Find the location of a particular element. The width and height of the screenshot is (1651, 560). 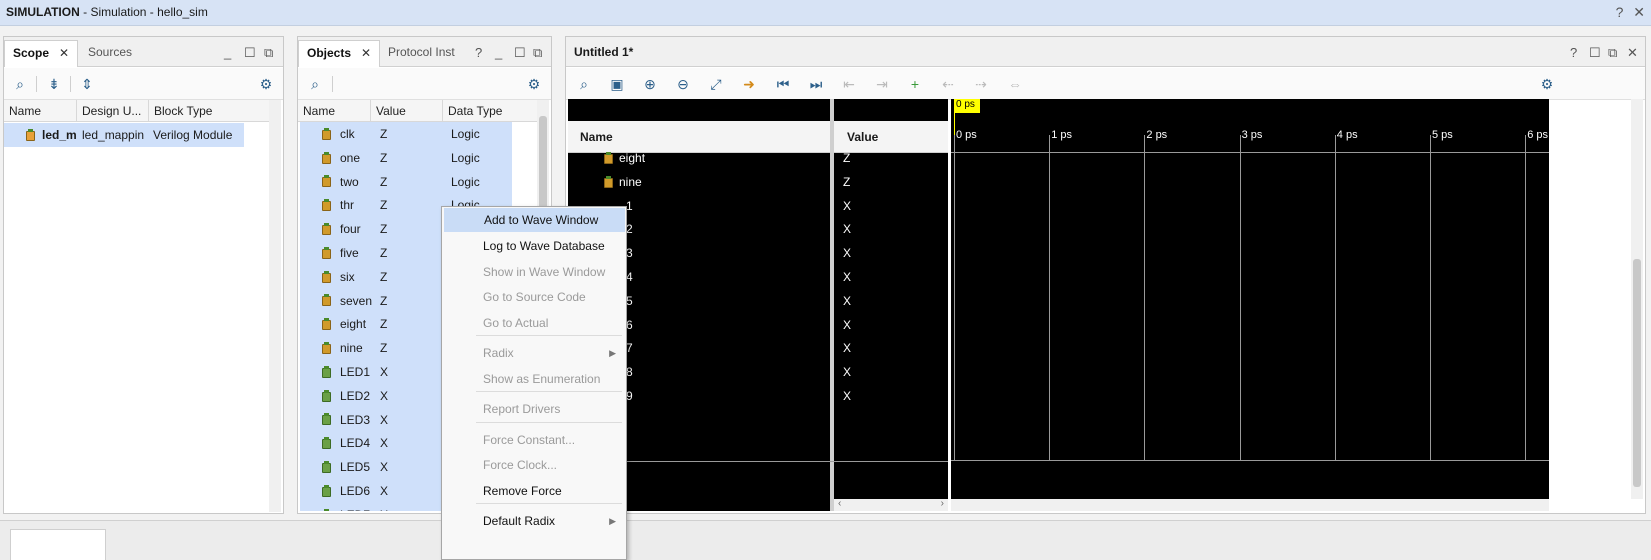

object-row-two: two Z Logic is located at coordinates (406, 181).